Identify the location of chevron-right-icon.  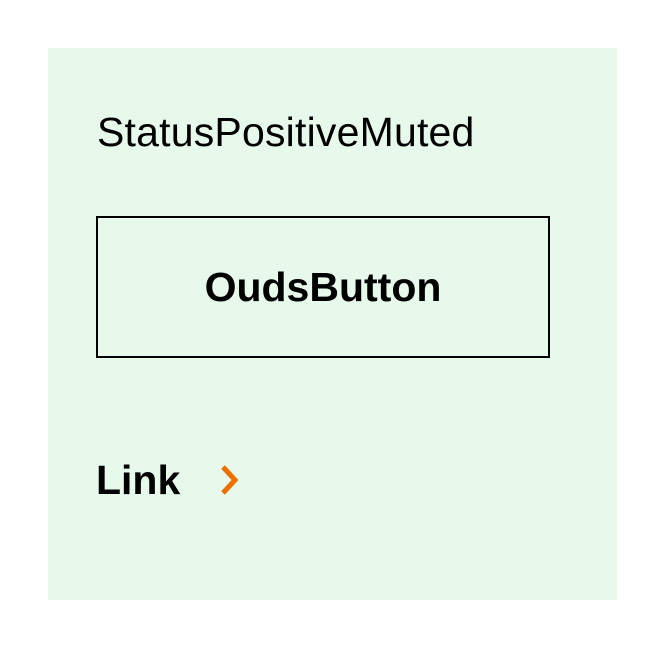
(230, 480).